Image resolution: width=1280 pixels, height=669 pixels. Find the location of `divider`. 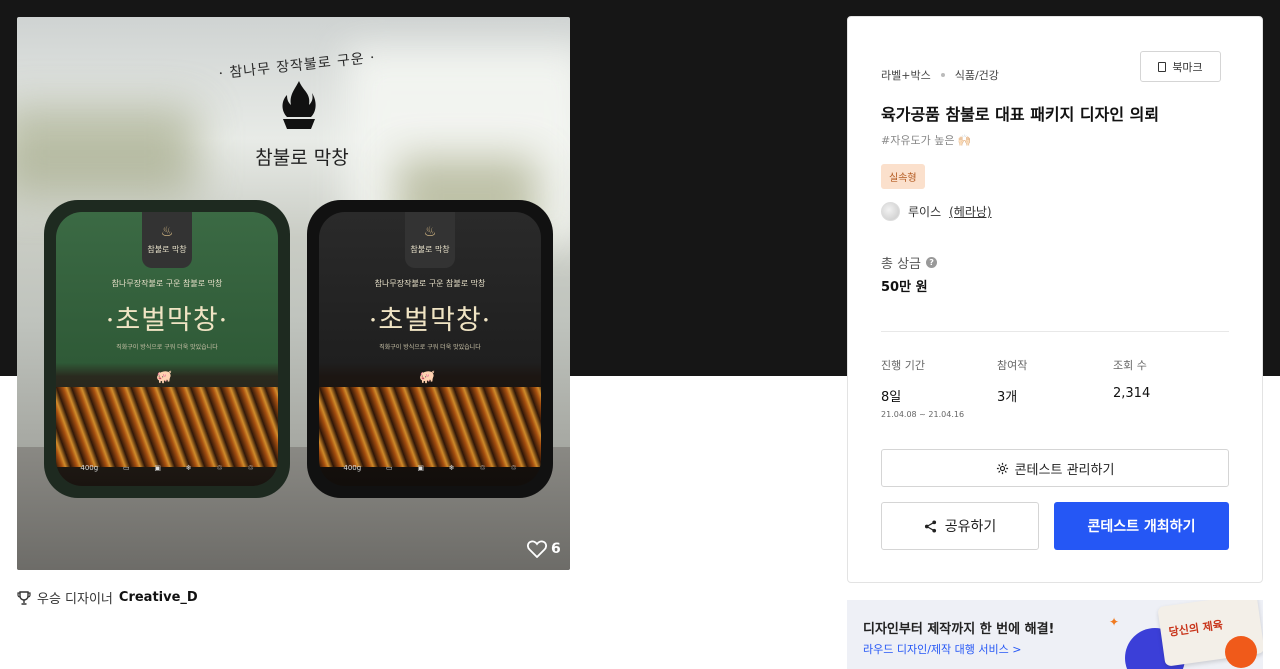

divider is located at coordinates (1055, 331).